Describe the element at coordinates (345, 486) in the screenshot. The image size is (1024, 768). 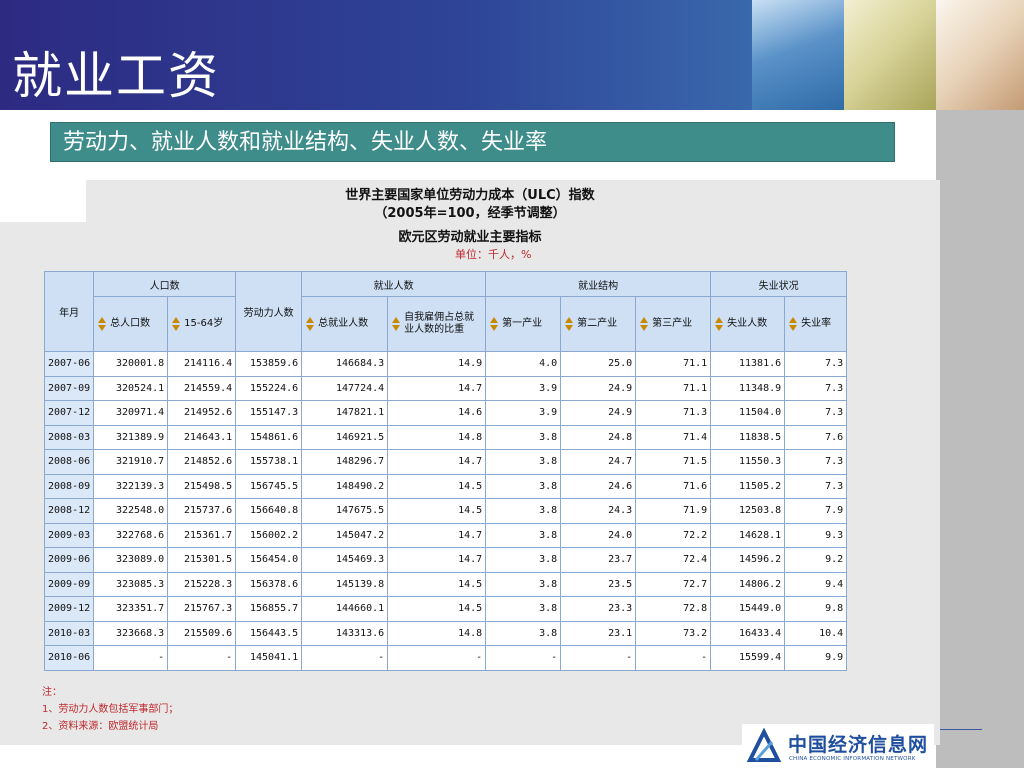
I see `value-cell: 148490.2` at that location.